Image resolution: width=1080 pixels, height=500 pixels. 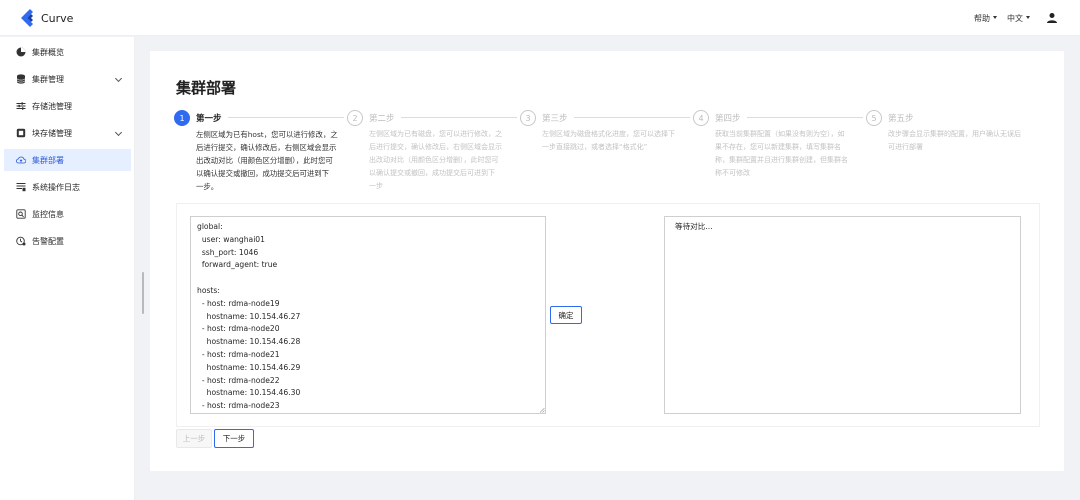 What do you see at coordinates (194, 438) in the screenshot?
I see `prev-step-button: 上一步` at bounding box center [194, 438].